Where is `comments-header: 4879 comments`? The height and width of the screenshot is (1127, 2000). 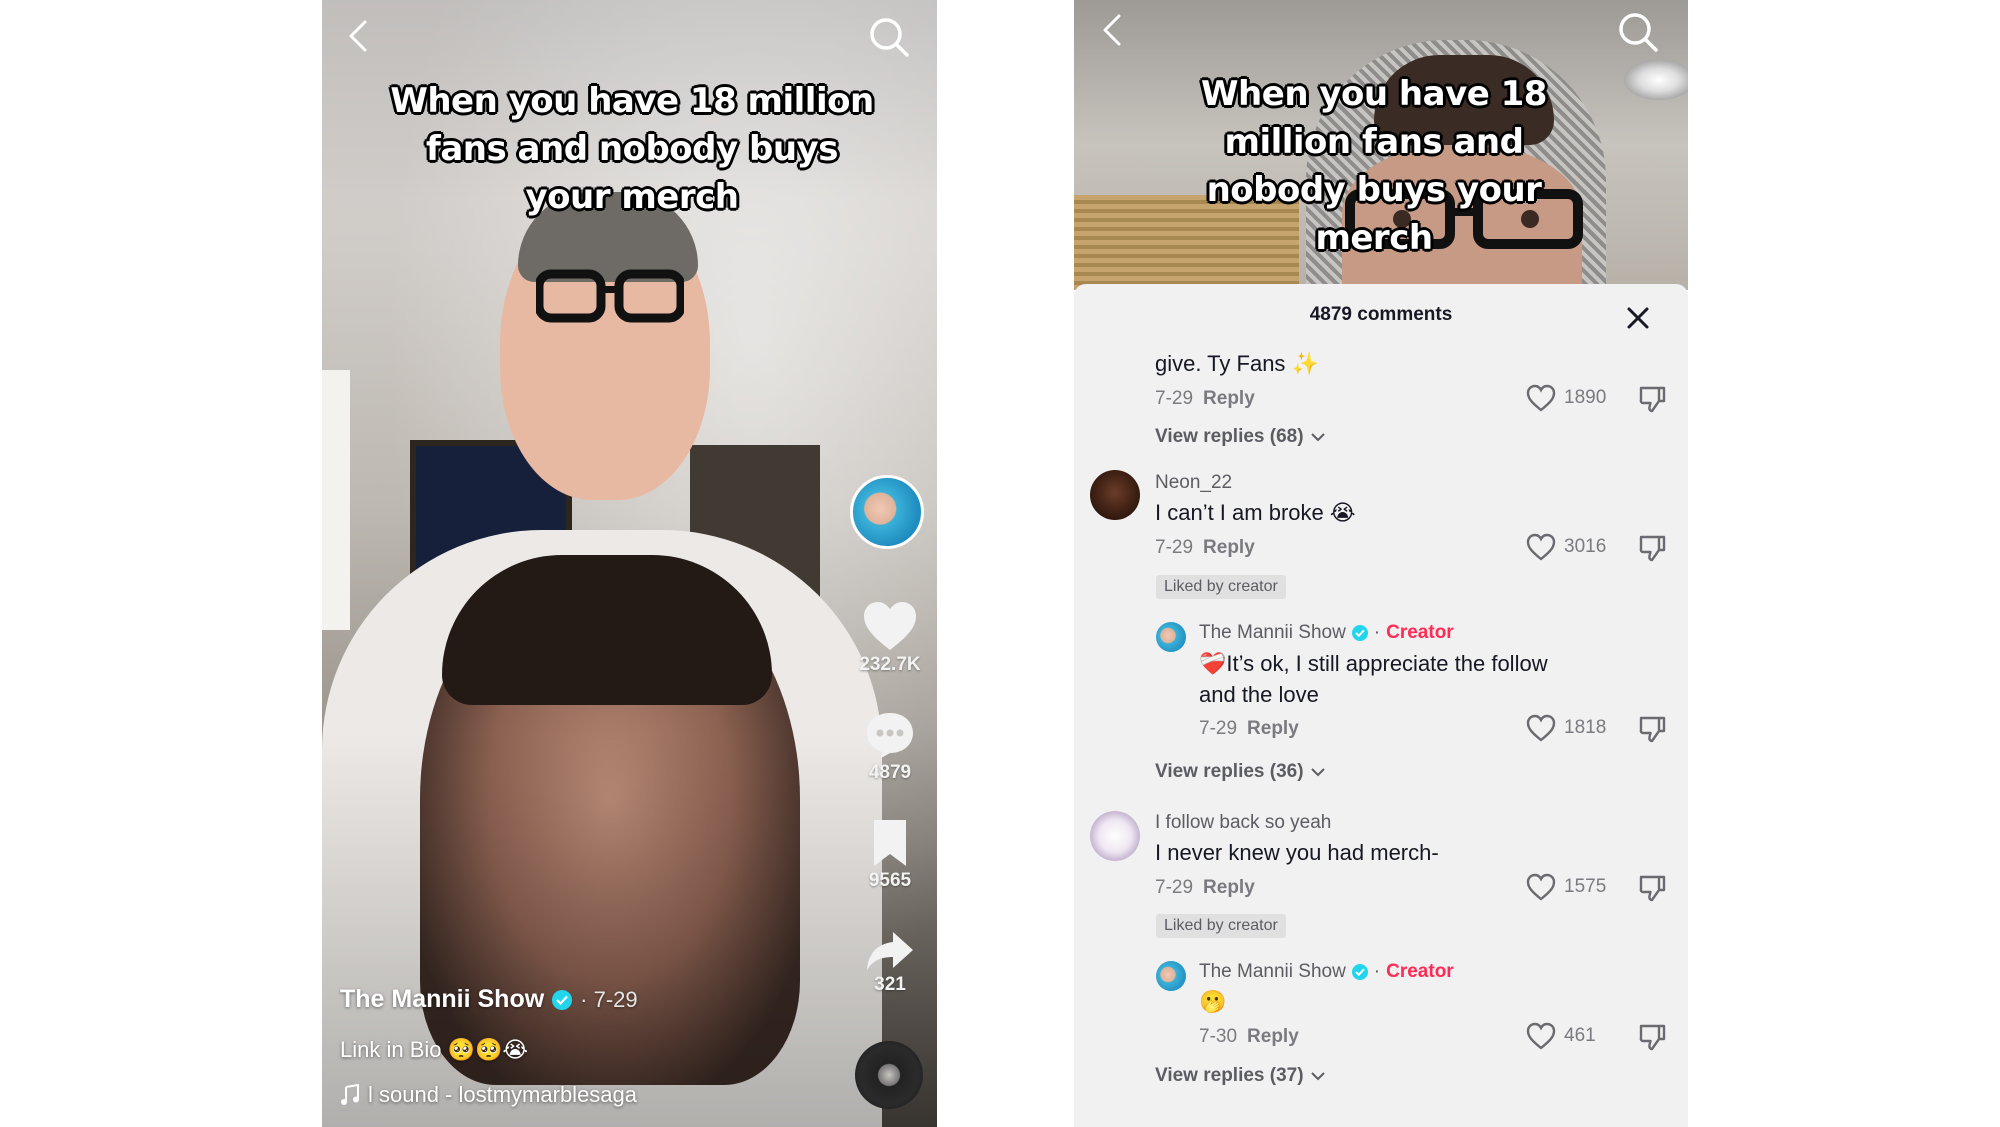 comments-header: 4879 comments is located at coordinates (1381, 314).